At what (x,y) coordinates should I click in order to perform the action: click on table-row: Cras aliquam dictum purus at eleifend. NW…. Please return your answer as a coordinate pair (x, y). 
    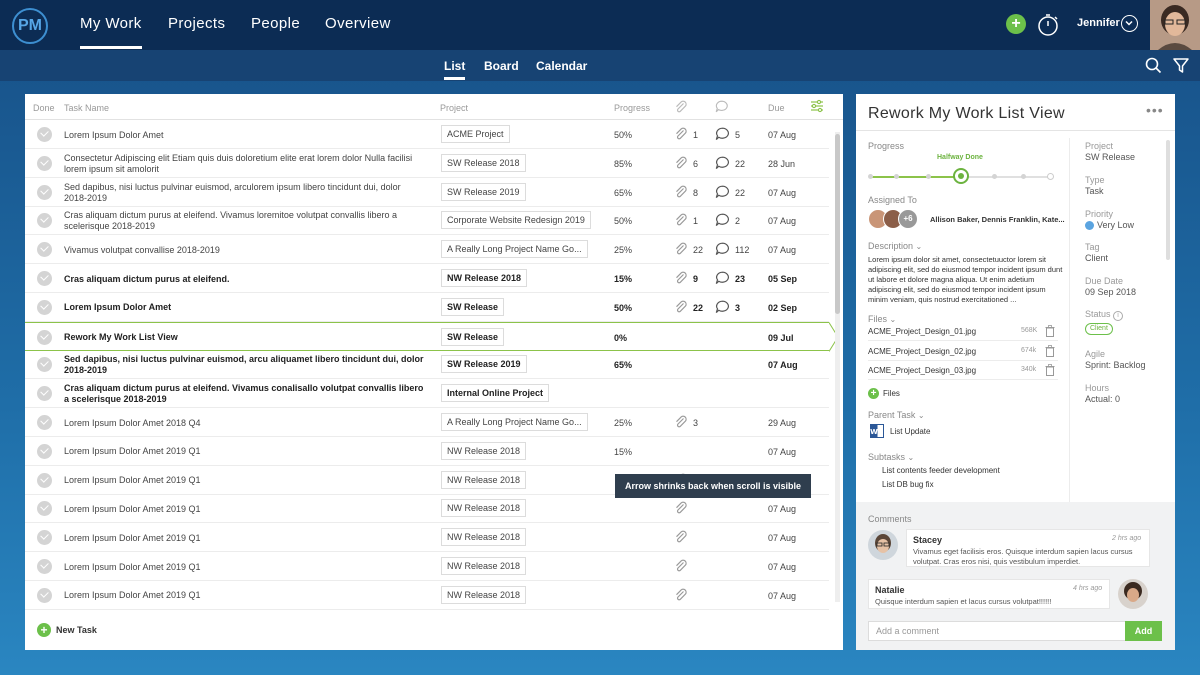
    Looking at the image, I should click on (427, 278).